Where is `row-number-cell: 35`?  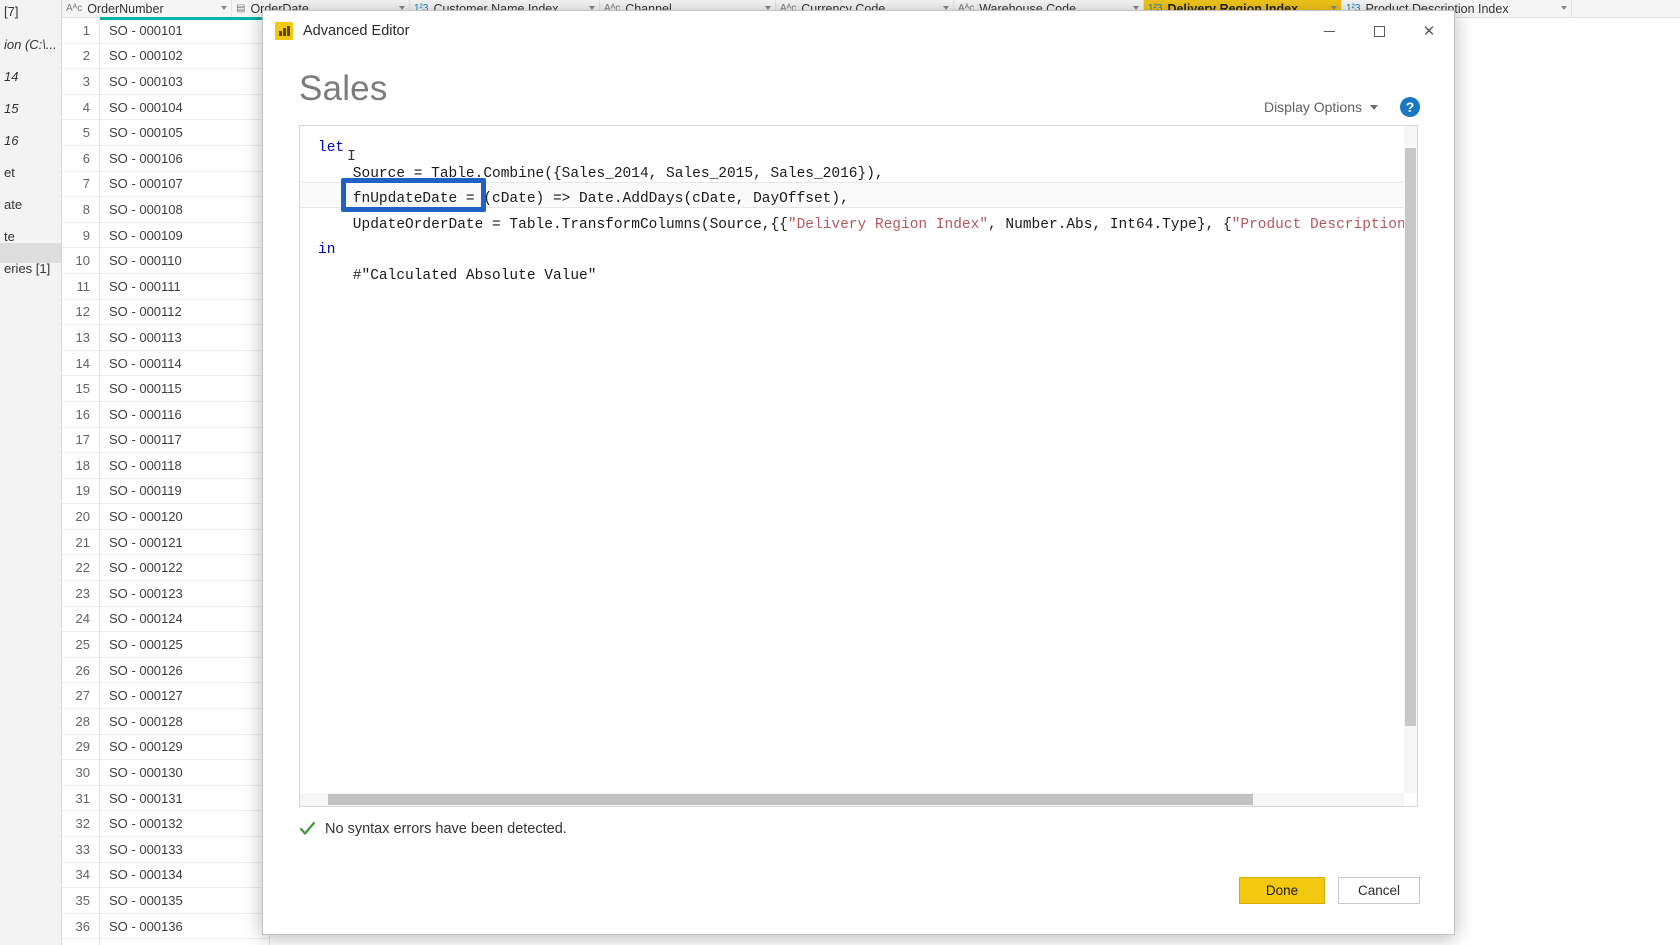
row-number-cell: 35 is located at coordinates (80, 901).